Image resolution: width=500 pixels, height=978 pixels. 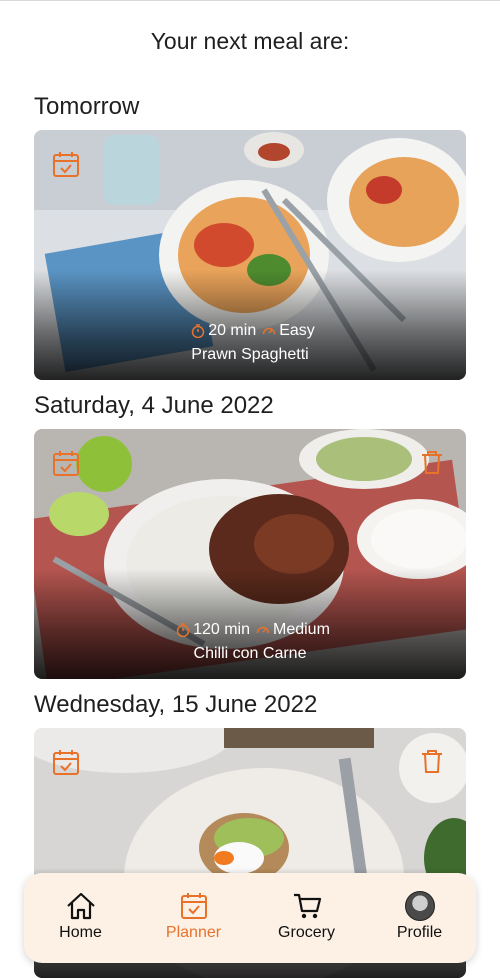 I want to click on bottom-nav: Home Planner Grocery Profile, so click(x=250, y=918).